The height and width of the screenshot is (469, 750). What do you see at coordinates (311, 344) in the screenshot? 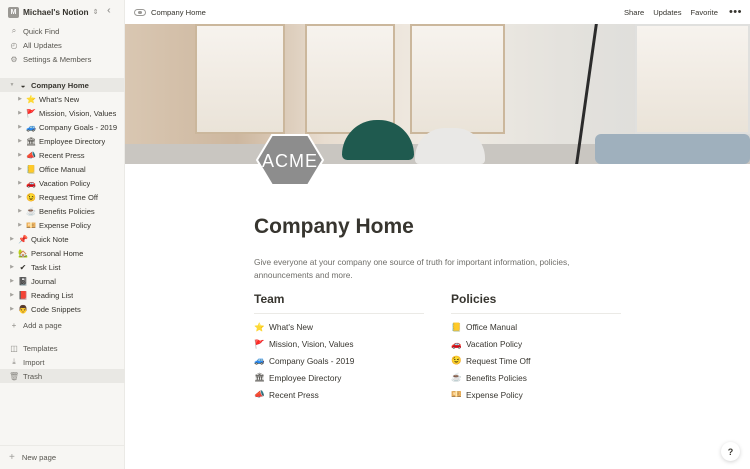
I see `page-link-label: Mission, Vision, Values` at bounding box center [311, 344].